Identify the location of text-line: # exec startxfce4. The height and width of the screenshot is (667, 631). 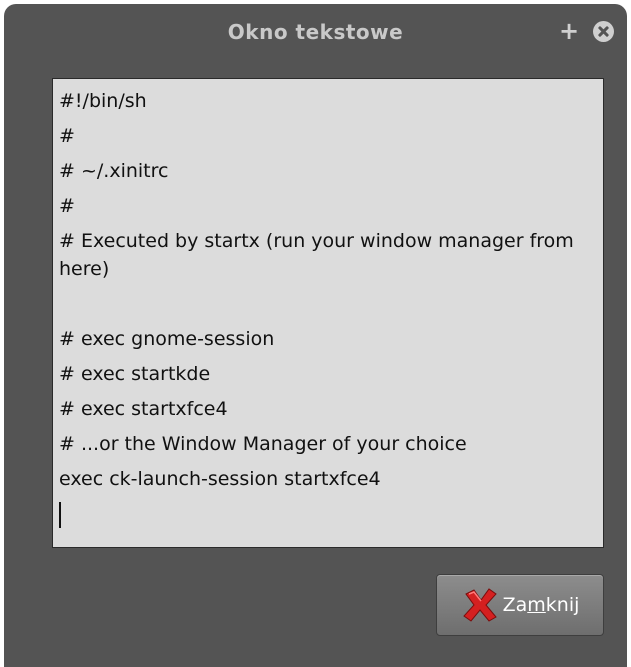
(143, 409).